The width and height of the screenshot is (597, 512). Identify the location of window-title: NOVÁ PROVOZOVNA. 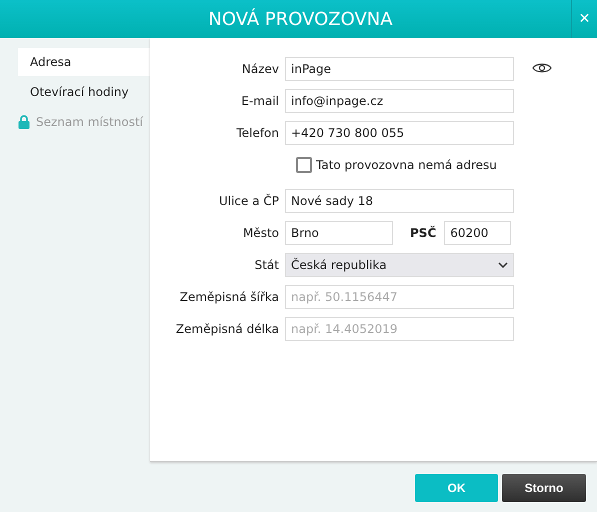
(300, 19).